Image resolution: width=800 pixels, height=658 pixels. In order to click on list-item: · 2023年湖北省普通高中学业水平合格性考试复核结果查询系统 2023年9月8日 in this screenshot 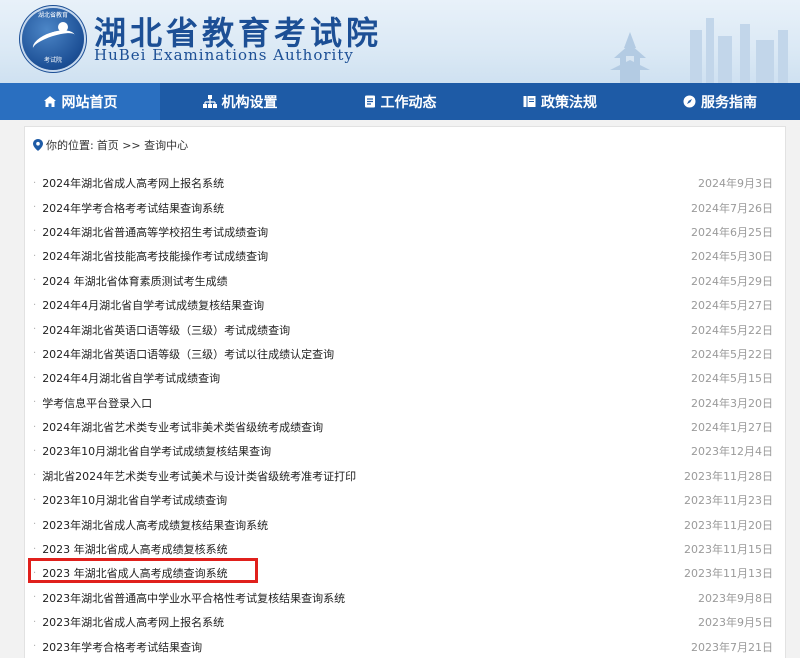, I will do `click(405, 598)`.